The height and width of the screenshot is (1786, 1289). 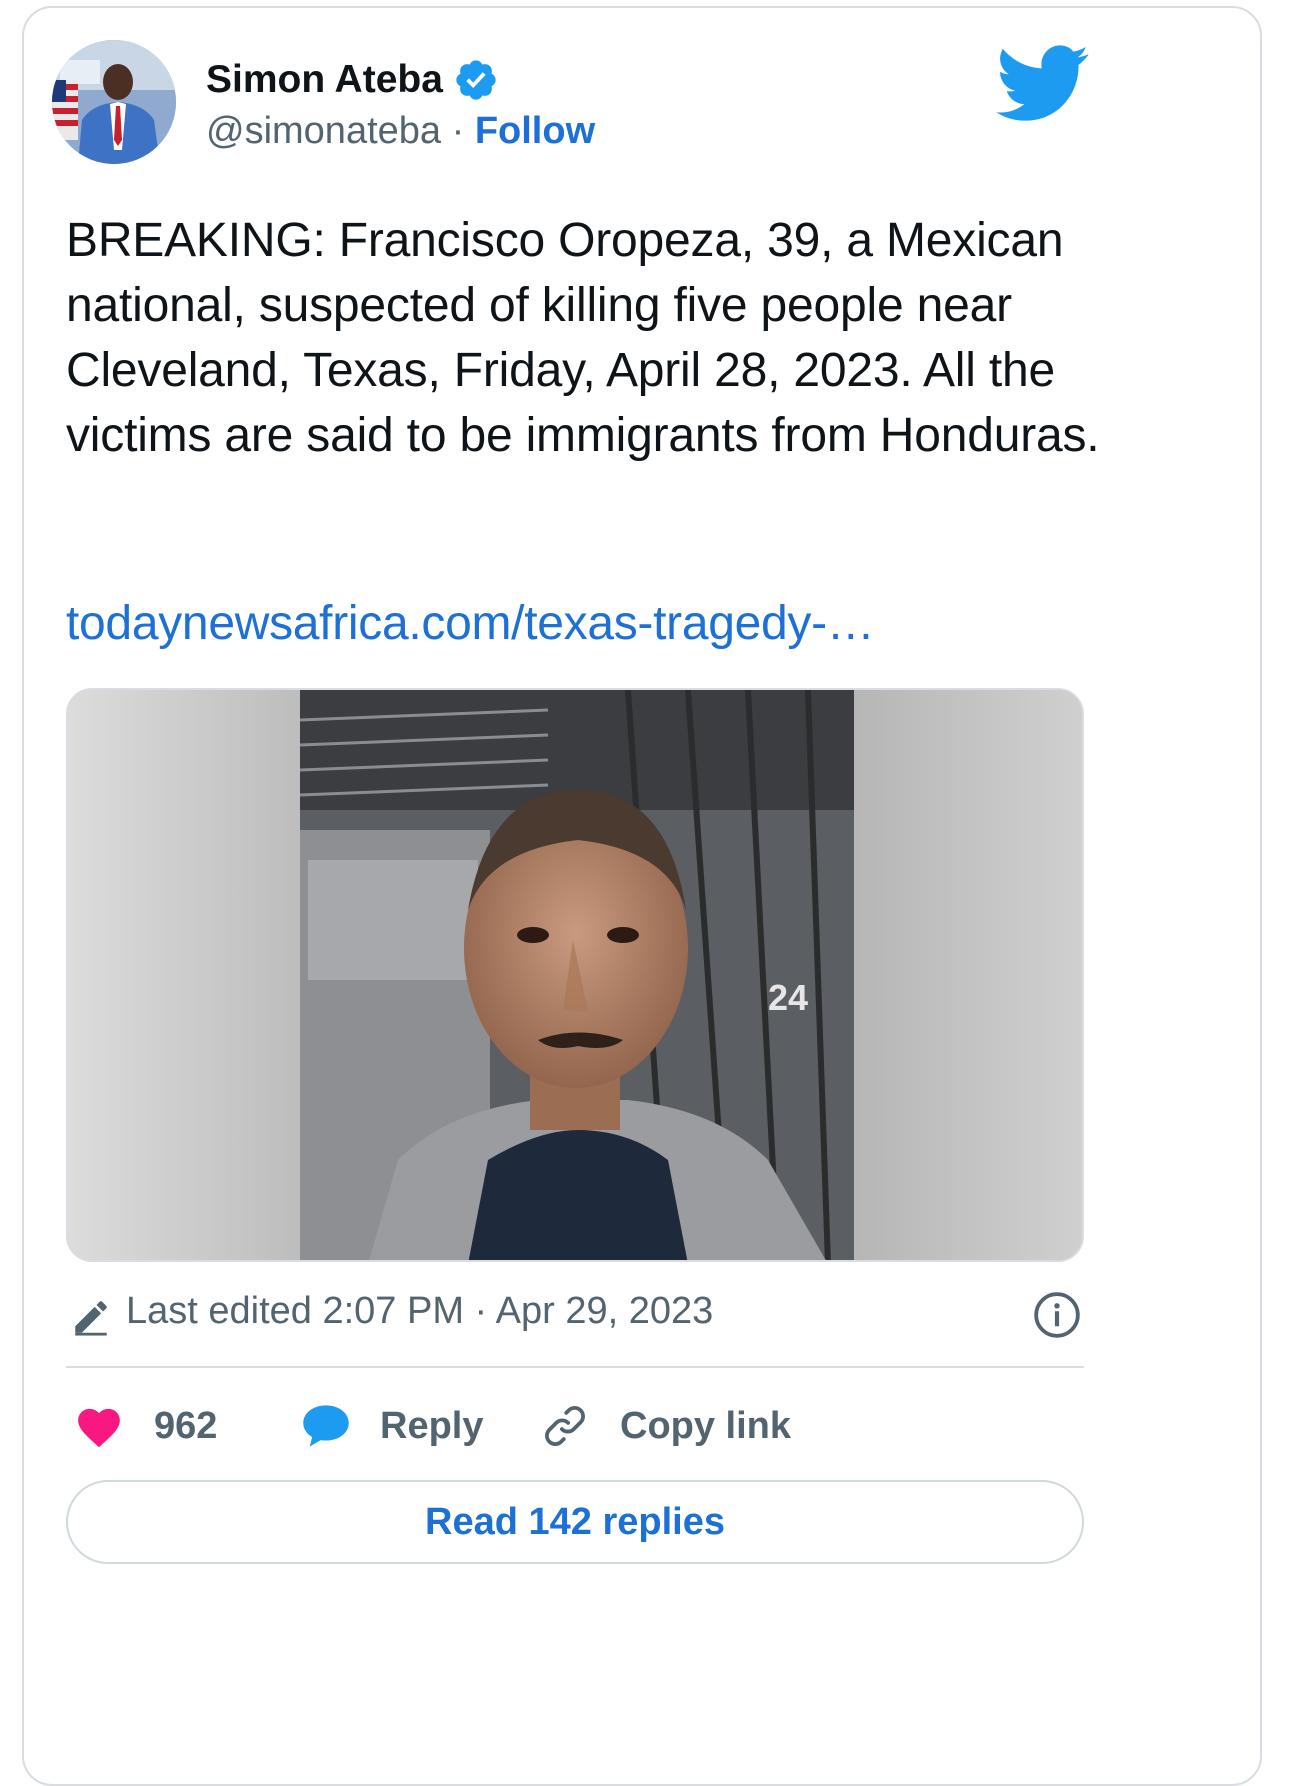 I want to click on follow-button: Follow, so click(x=535, y=131).